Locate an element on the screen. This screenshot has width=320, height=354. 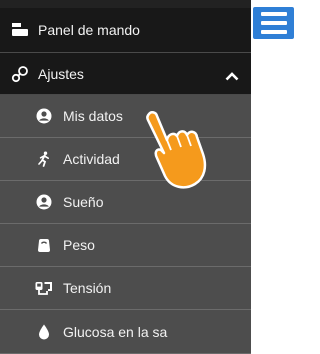
submenu-item-actividad: Actividad is located at coordinates (125, 159).